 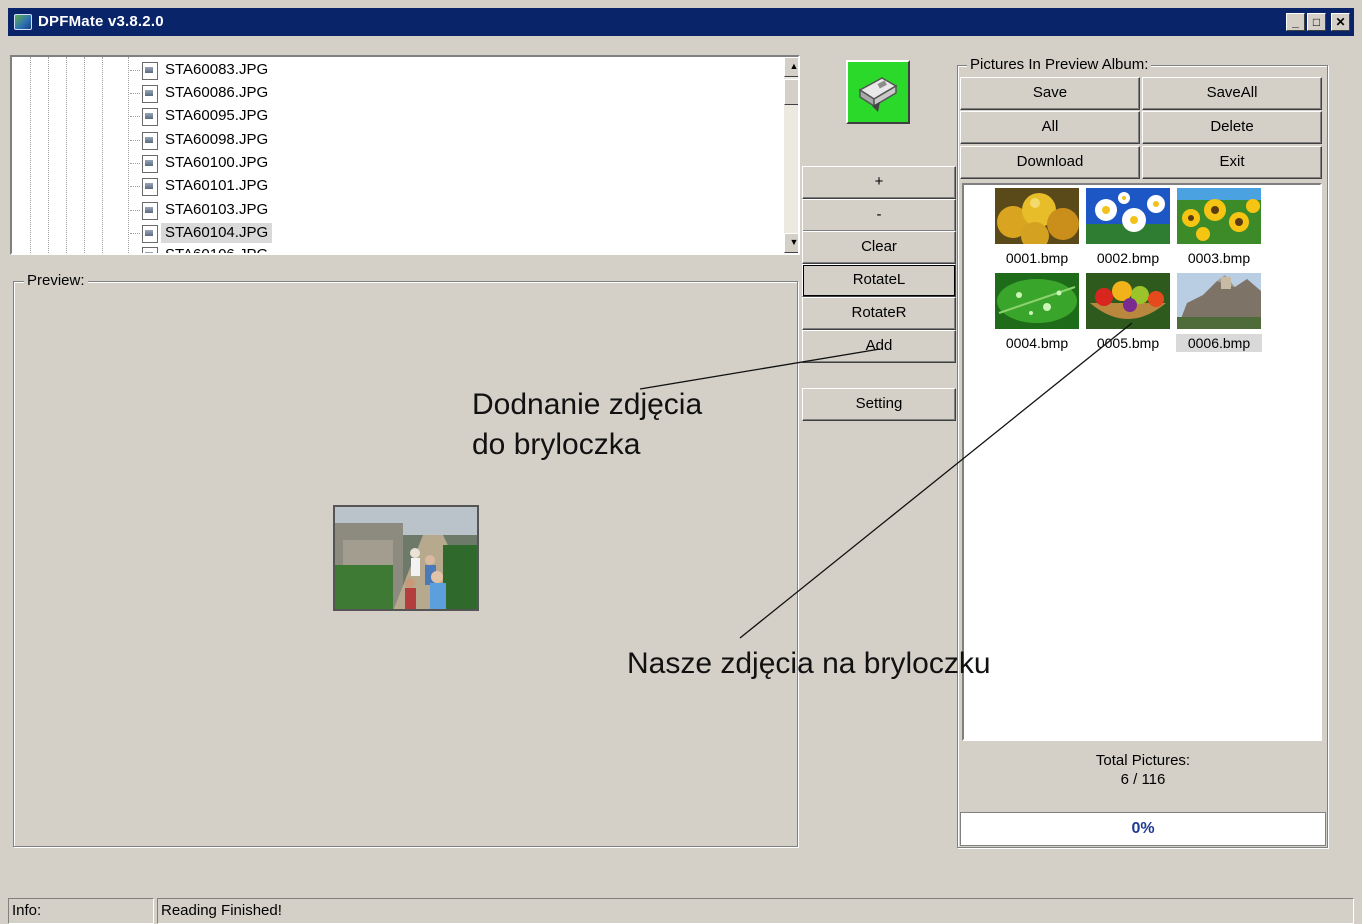 What do you see at coordinates (1340, 22) in the screenshot?
I see `close-button: ✕` at bounding box center [1340, 22].